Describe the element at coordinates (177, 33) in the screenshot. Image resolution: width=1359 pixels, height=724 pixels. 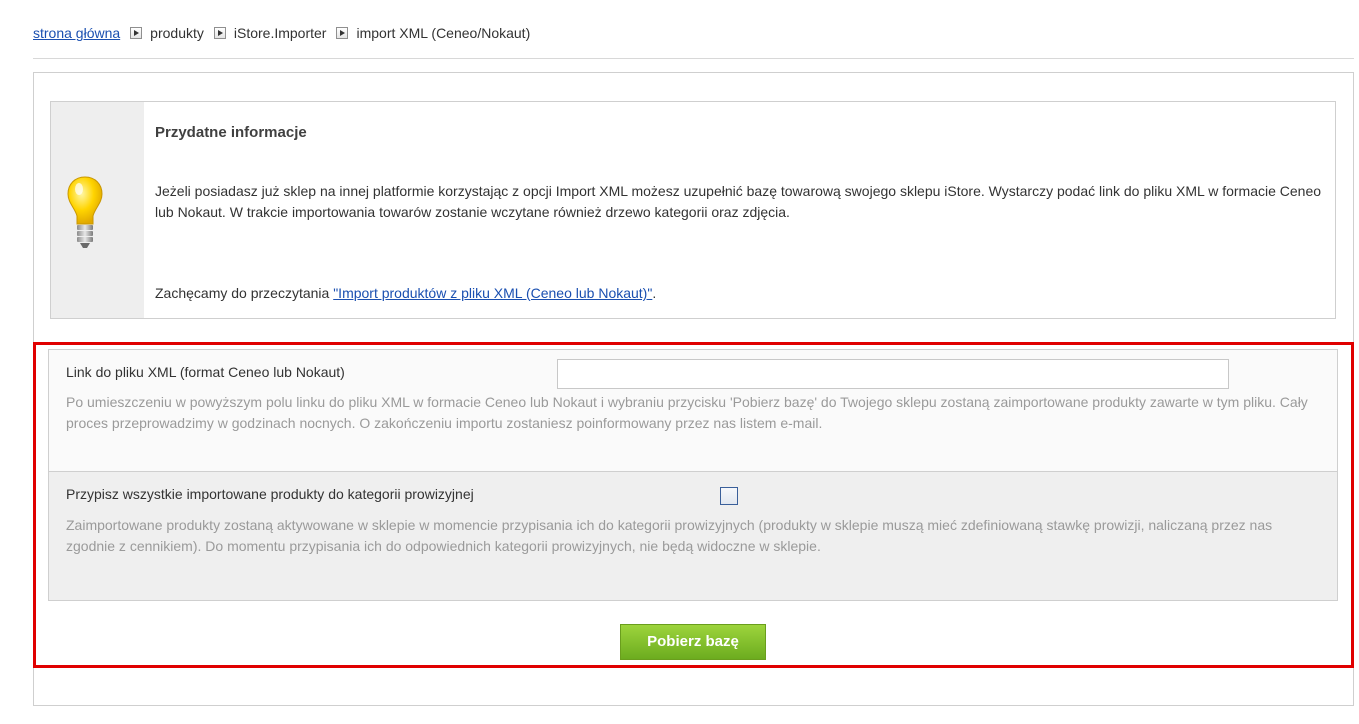
I see `breadcrumb-item-products: produkty` at that location.